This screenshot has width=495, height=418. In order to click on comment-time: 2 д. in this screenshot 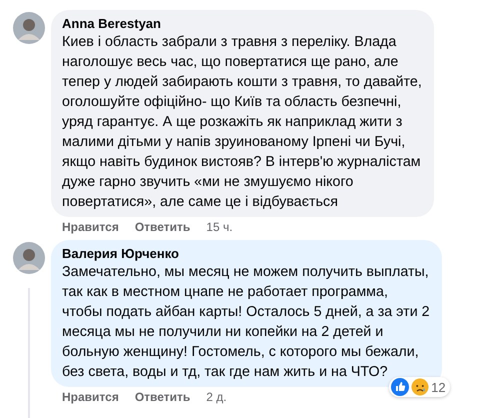, I will do `click(216, 397)`.